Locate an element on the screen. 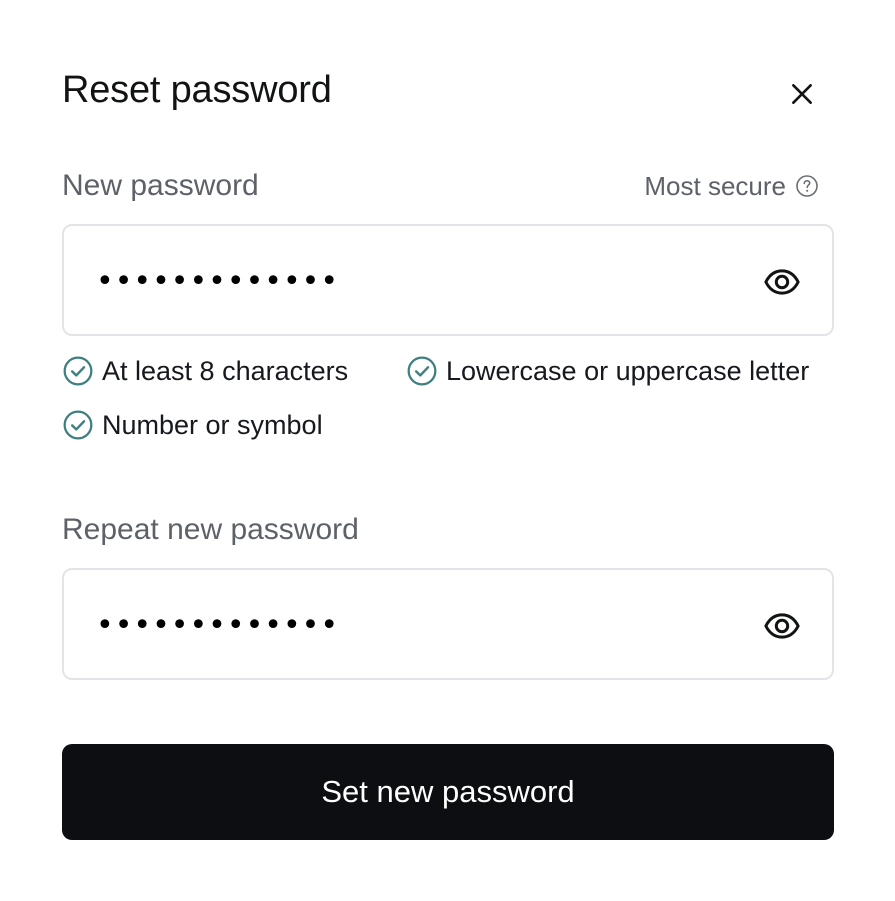 The width and height of the screenshot is (895, 901). strength-label: Most secure is located at coordinates (715, 186).